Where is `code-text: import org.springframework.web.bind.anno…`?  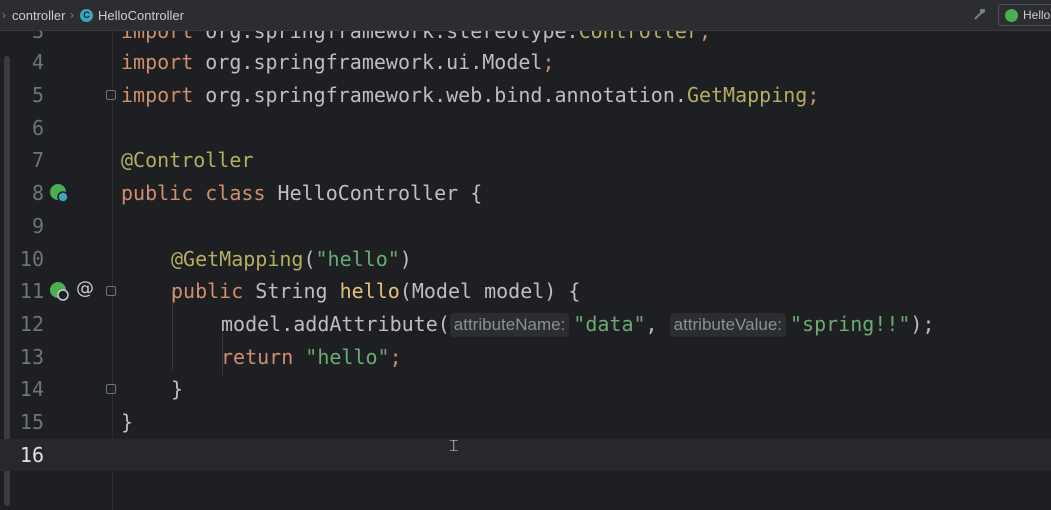 code-text: import org.springframework.web.bind.anno… is located at coordinates (470, 95).